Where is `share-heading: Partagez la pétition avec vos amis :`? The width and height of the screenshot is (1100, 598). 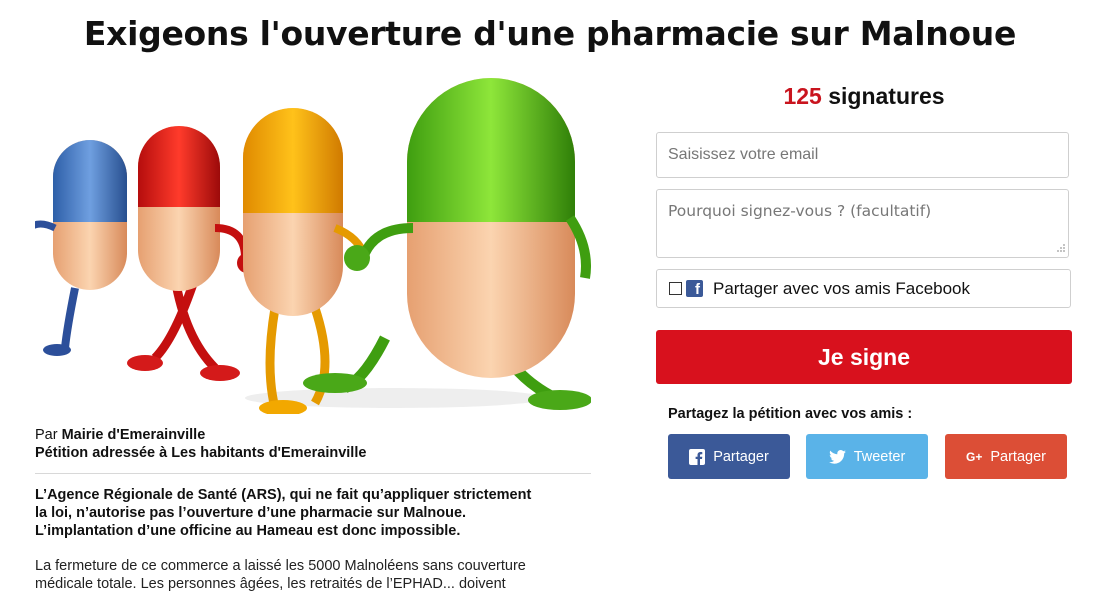
share-heading: Partagez la pétition avec vos amis : is located at coordinates (790, 414).